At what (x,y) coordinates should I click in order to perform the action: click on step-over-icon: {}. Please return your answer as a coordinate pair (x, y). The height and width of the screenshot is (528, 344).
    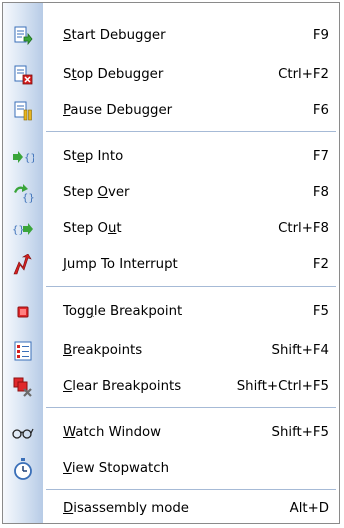
    Looking at the image, I should click on (23, 193).